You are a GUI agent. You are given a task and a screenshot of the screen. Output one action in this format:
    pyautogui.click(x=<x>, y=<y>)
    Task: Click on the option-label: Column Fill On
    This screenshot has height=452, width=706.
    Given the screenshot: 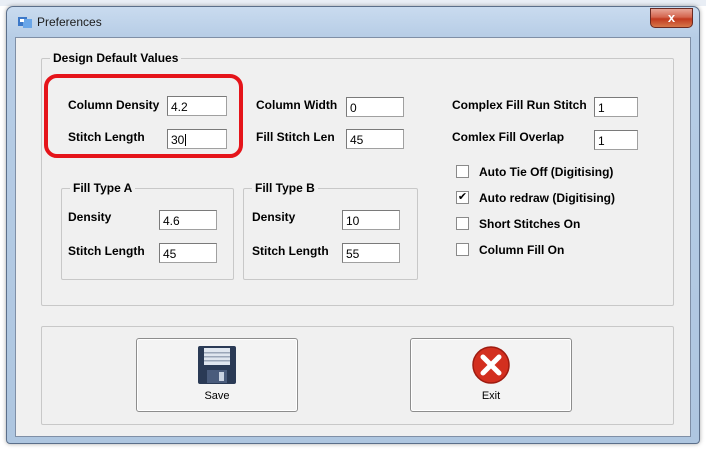 What is the action you would take?
    pyautogui.click(x=522, y=250)
    